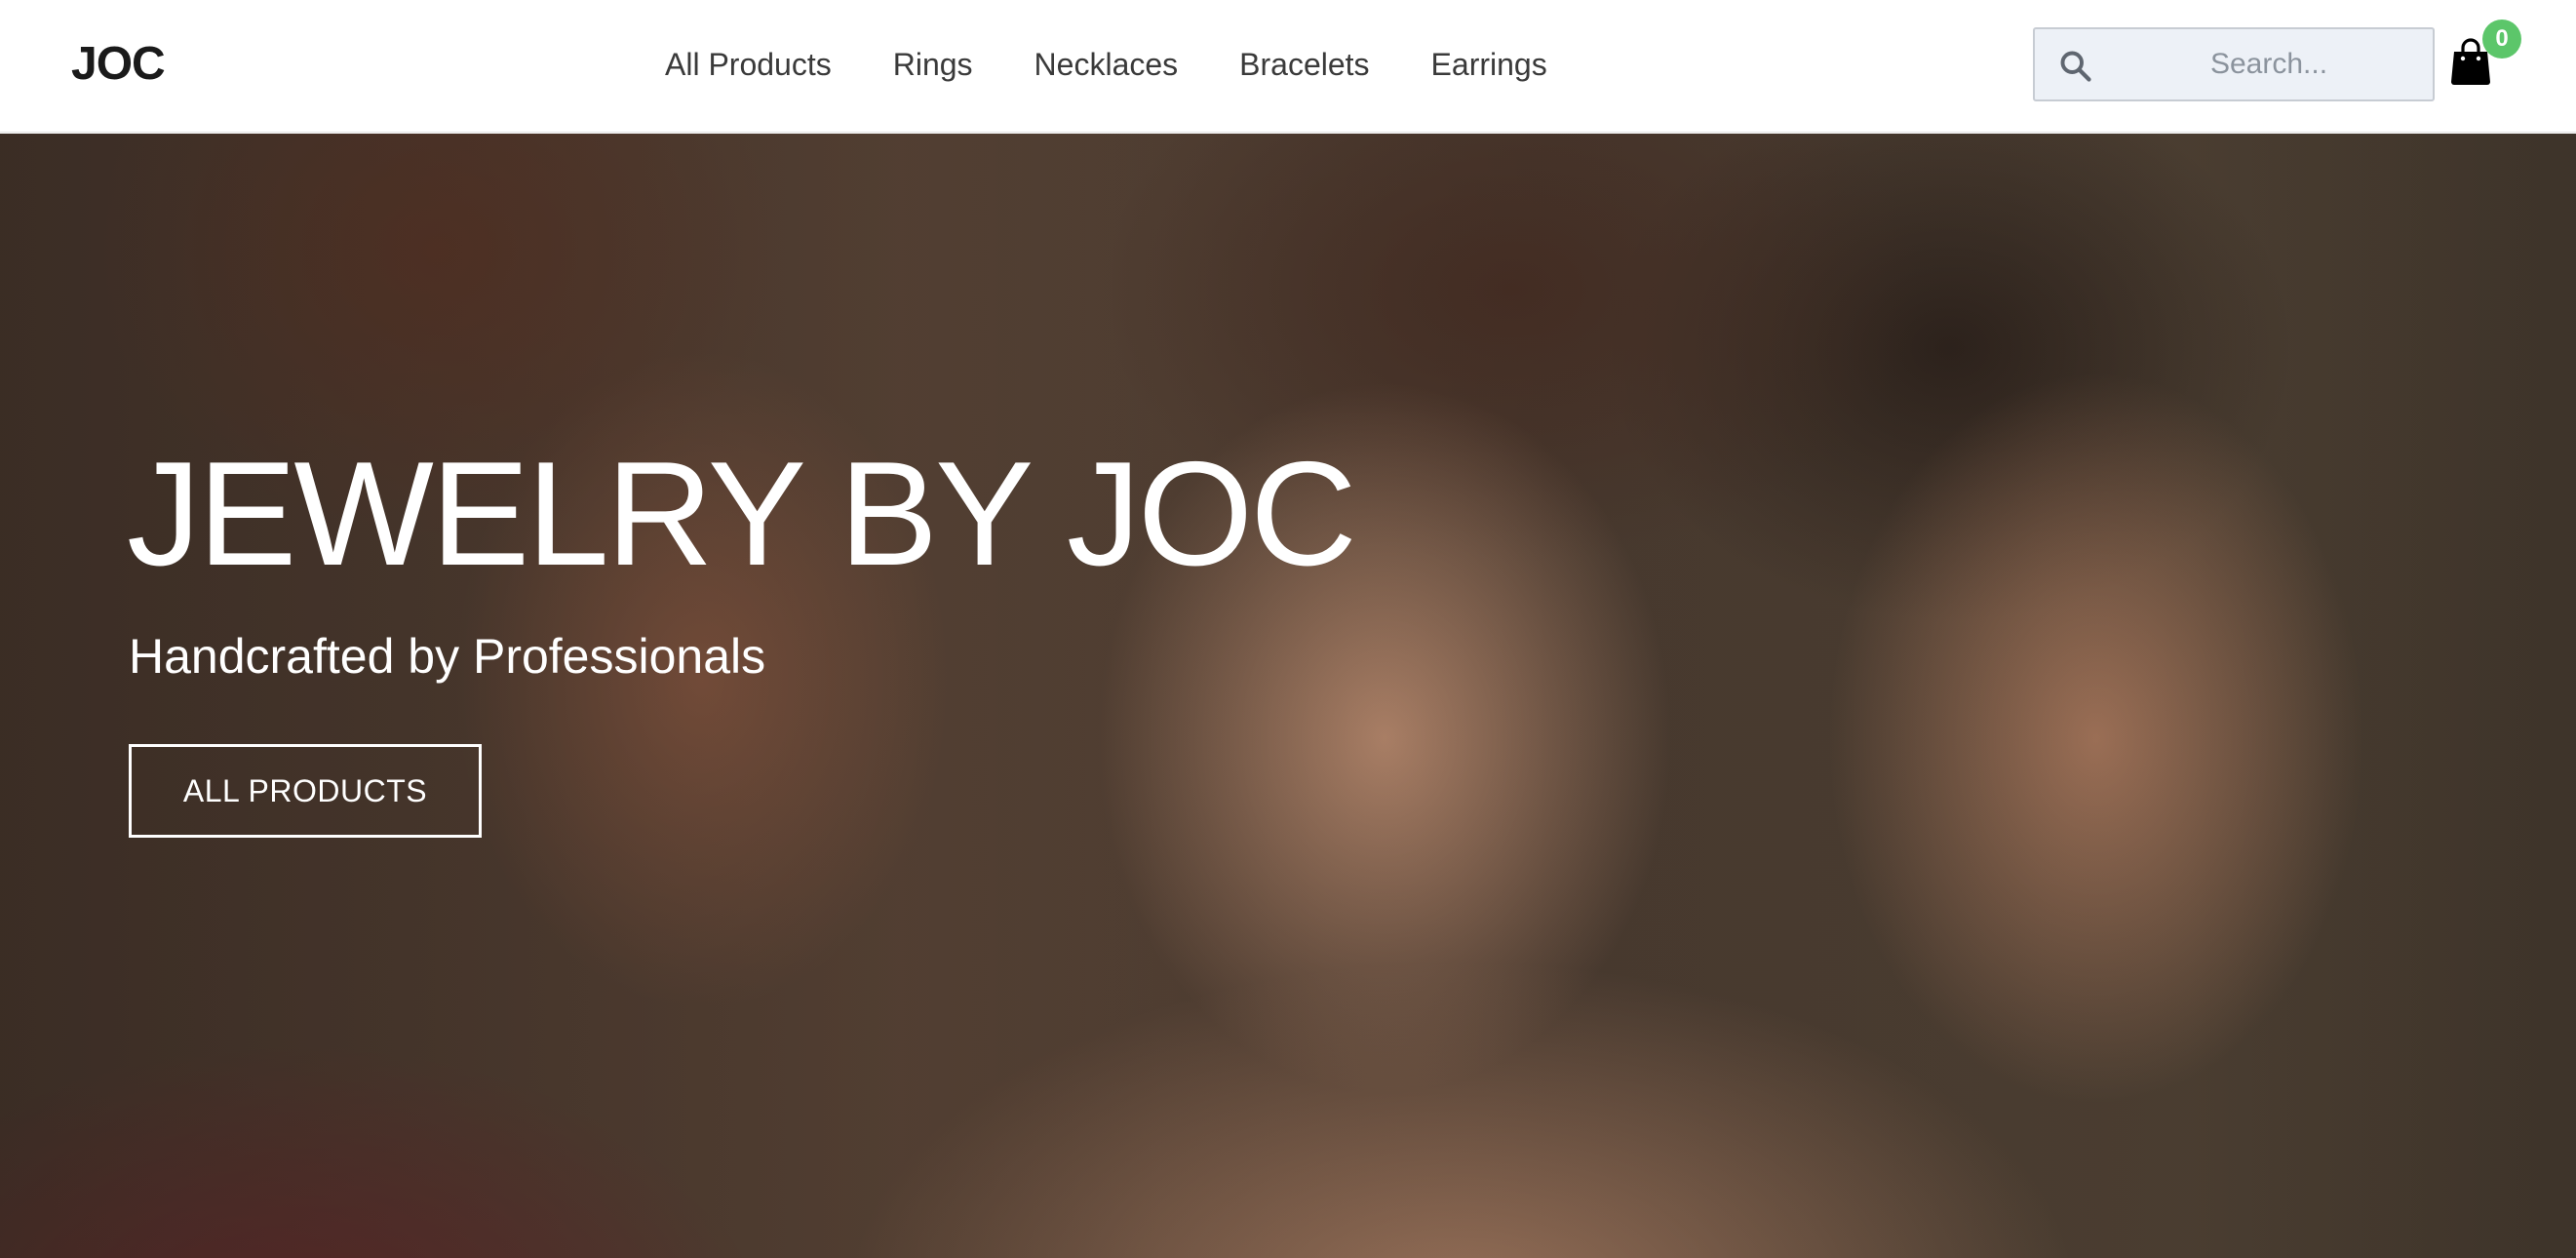 The width and height of the screenshot is (2576, 1258). Describe the element at coordinates (748, 64) in the screenshot. I see `nav-item-all-products: All Products` at that location.